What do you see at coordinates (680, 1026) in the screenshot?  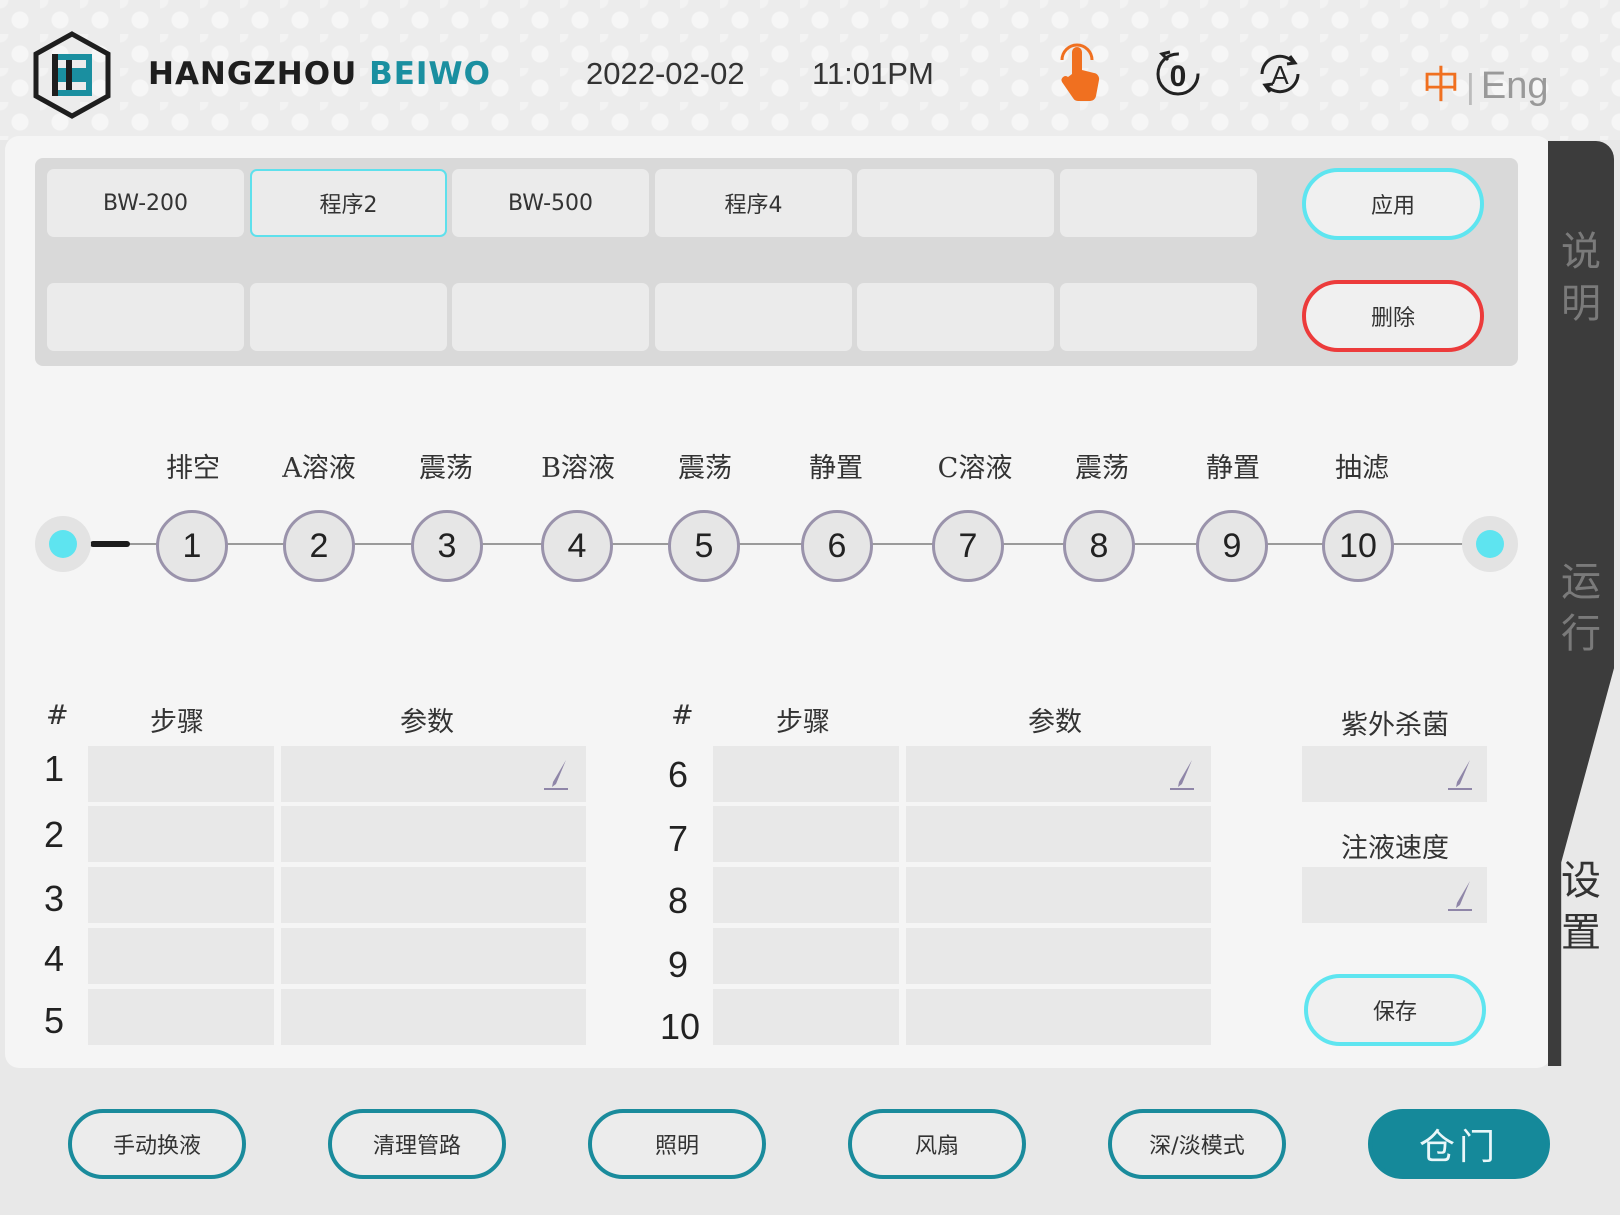 I see `row-number: 10` at bounding box center [680, 1026].